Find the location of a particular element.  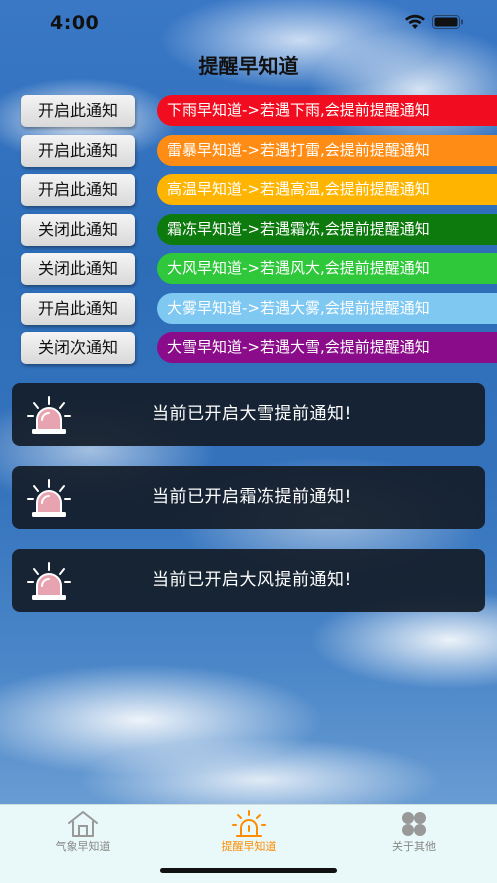

tab-reminder: 提醒早知道 is located at coordinates (249, 830).